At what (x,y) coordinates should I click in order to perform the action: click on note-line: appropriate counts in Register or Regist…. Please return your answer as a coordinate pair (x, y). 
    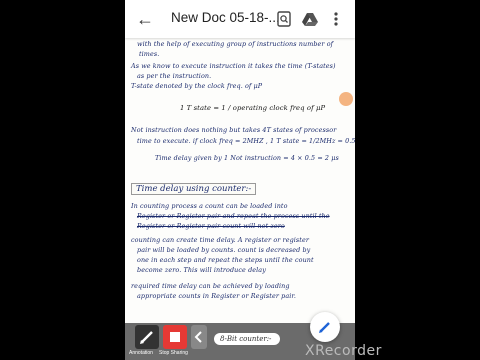
    Looking at the image, I should click on (216, 296).